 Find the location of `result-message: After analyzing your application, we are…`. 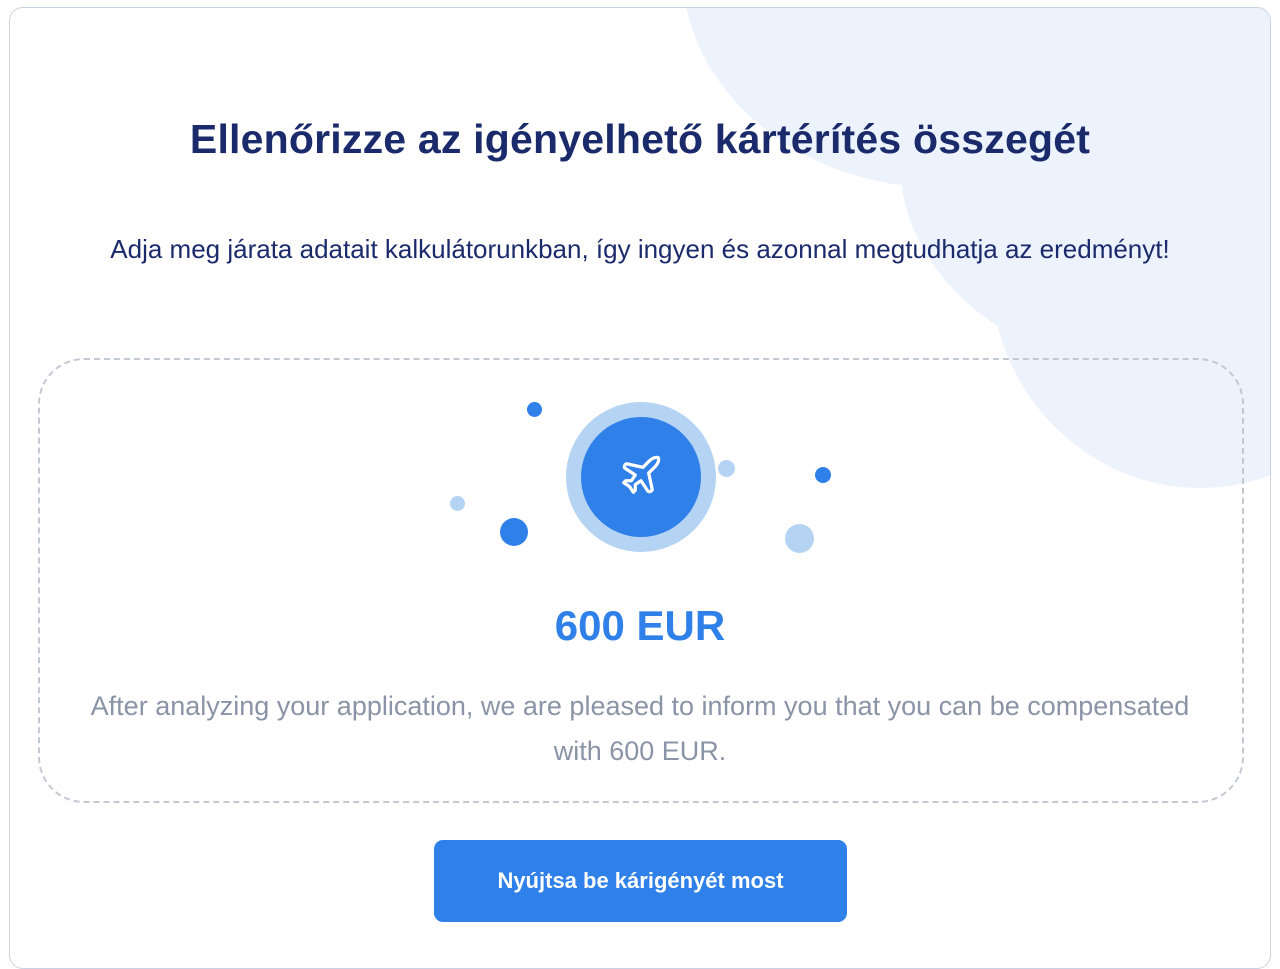

result-message: After analyzing your application, we are… is located at coordinates (640, 728).